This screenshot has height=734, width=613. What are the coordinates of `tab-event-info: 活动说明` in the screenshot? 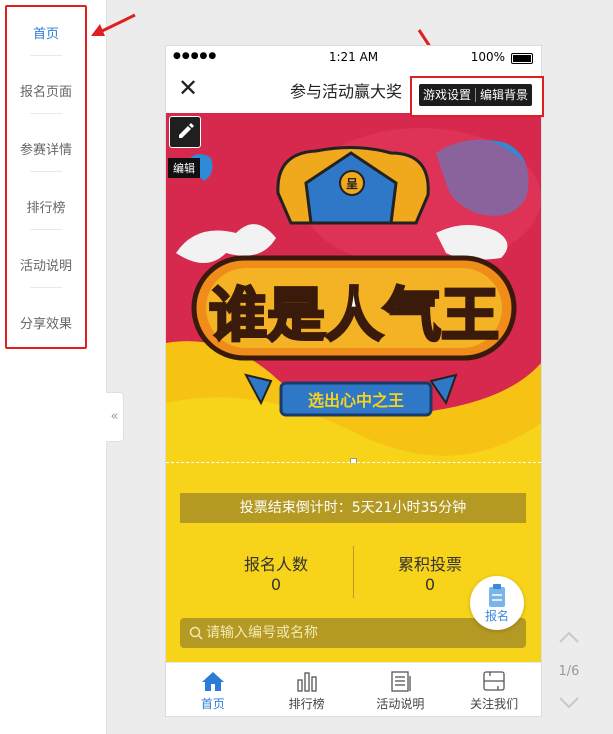 It's located at (401, 689).